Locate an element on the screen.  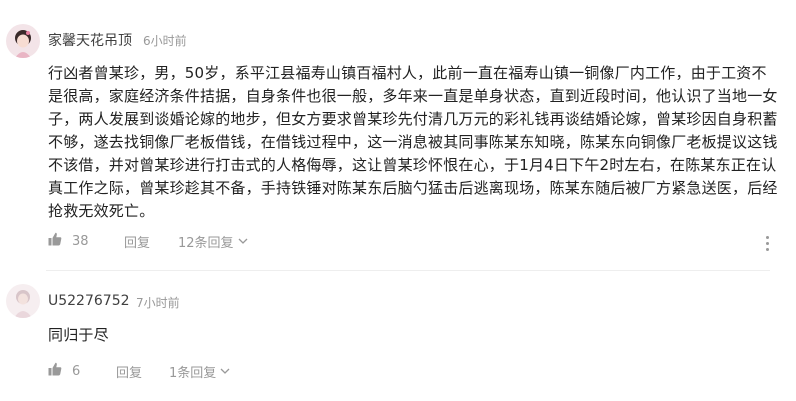
comment-text-line: 同归于尽 is located at coordinates (78, 335).